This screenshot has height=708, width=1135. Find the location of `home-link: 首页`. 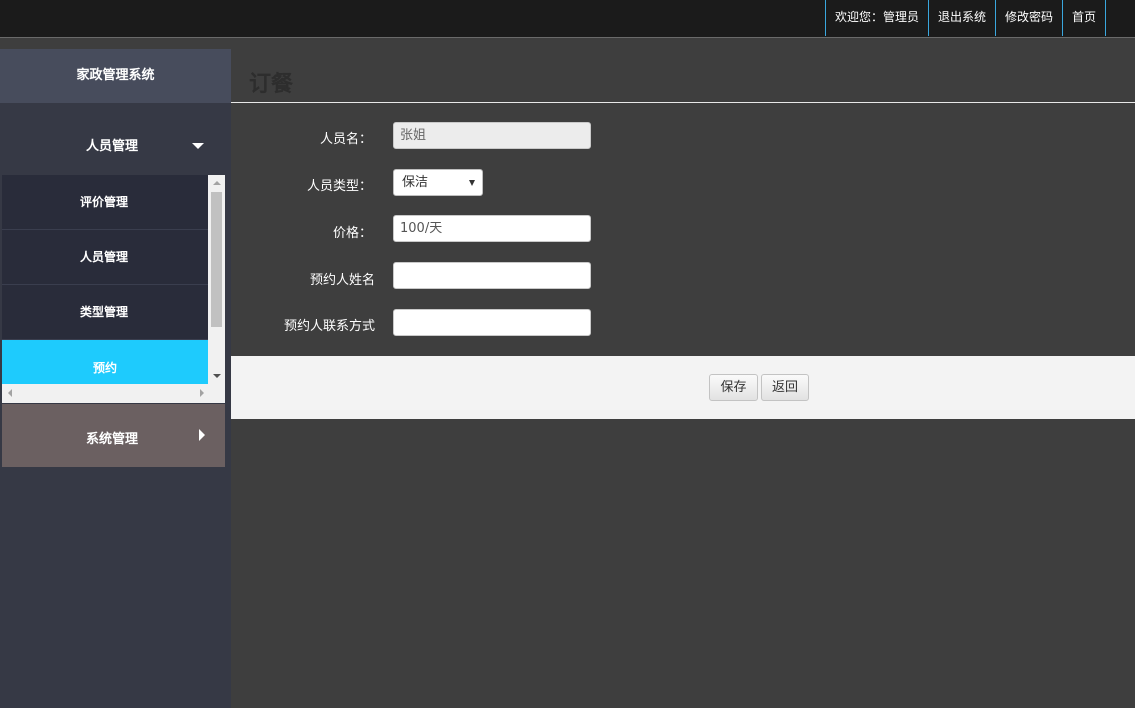

home-link: 首页 is located at coordinates (1083, 18).